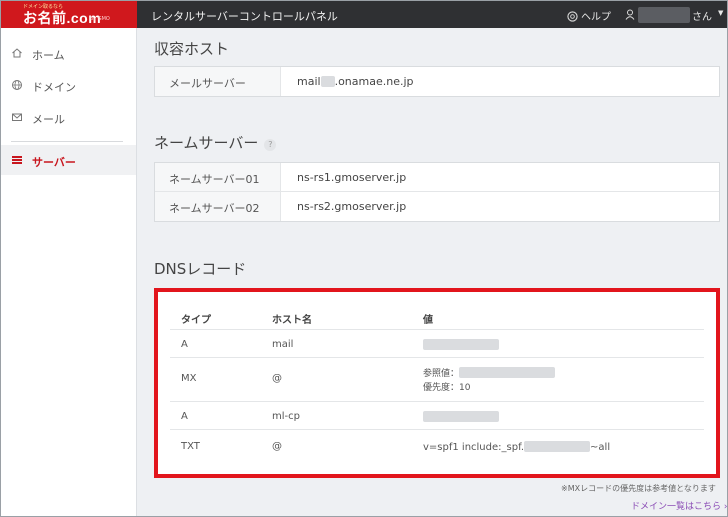 This screenshot has height=517, width=728. I want to click on mx-reference-label: 参照値：, so click(441, 374).